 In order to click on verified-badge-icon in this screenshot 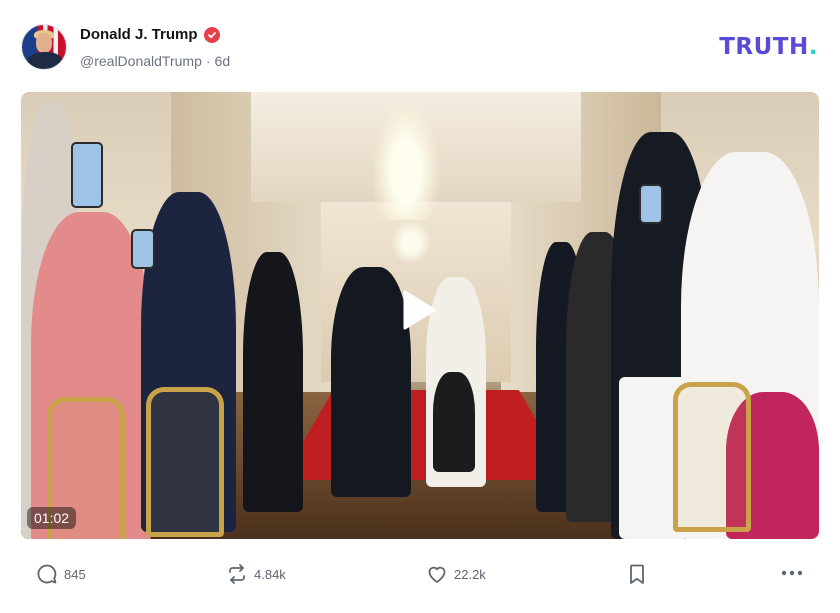, I will do `click(211, 34)`.